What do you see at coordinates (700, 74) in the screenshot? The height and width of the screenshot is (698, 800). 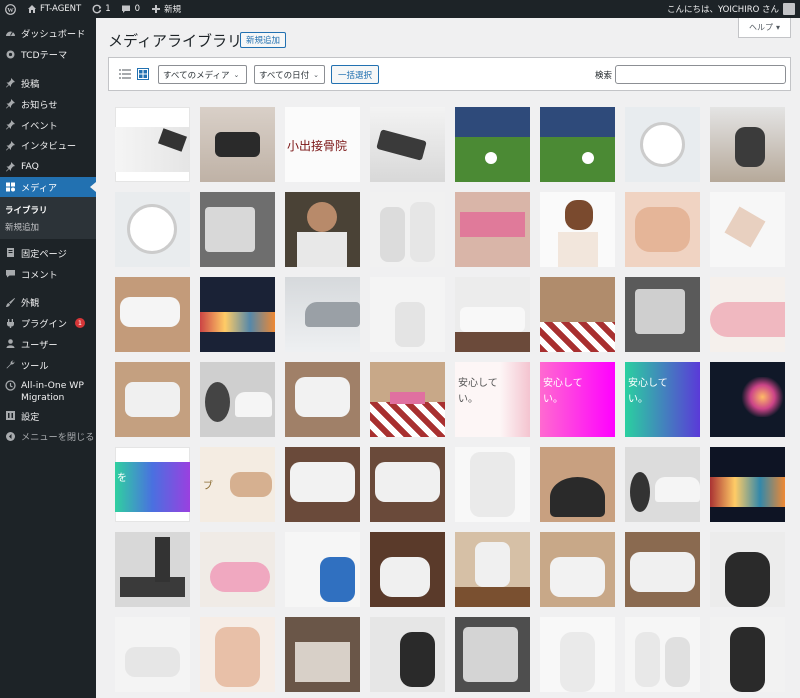 I see `search-input` at bounding box center [700, 74].